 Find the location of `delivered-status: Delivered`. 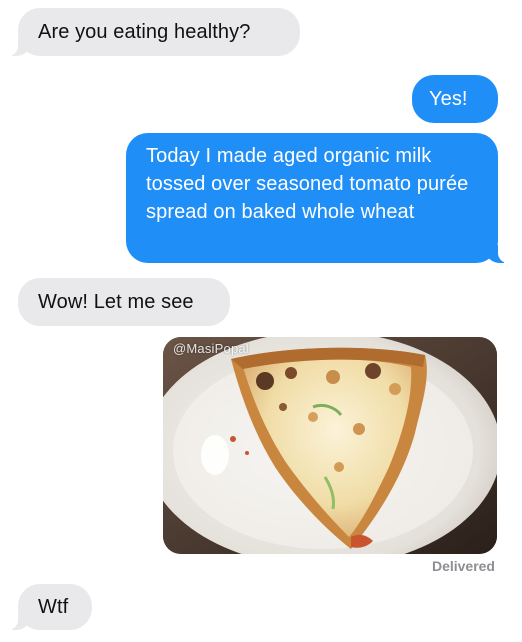

delivered-status: Delivered is located at coordinates (463, 566).